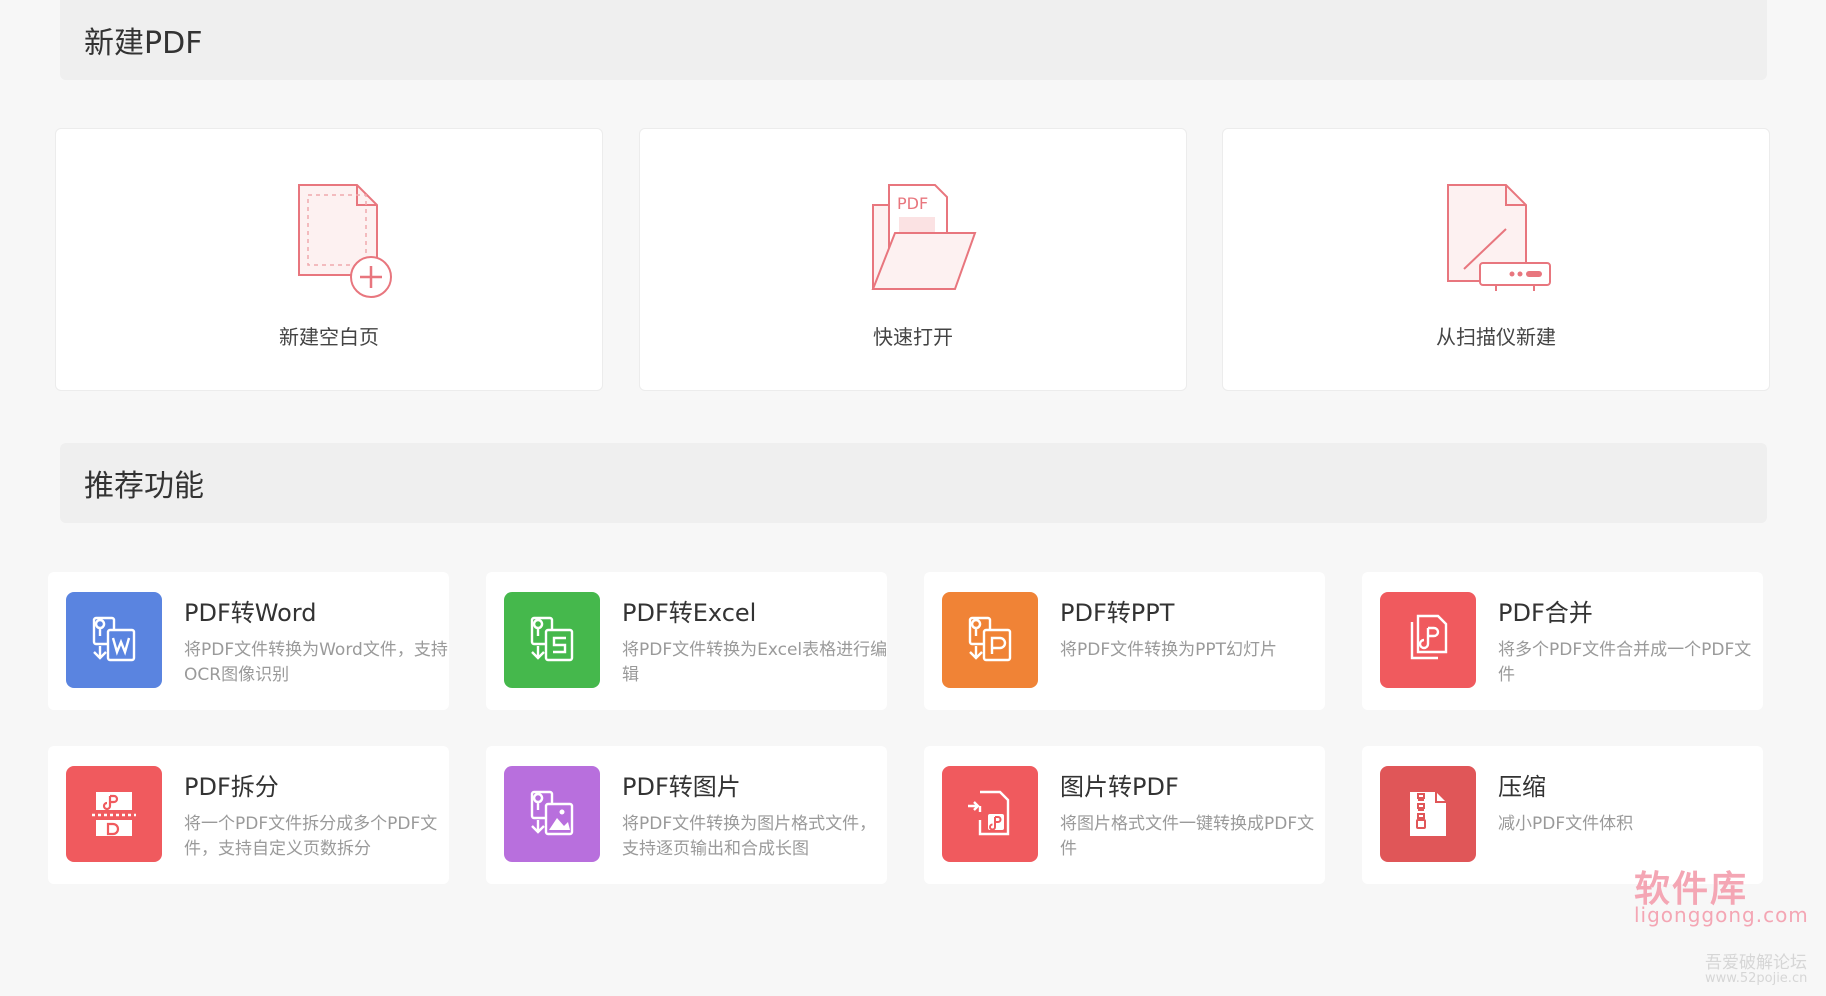 The width and height of the screenshot is (1826, 996). Describe the element at coordinates (749, 836) in the screenshot. I see `feature-desc: 将PDF文件转换为图片格式文件，支持逐页输出和合成长图` at that location.